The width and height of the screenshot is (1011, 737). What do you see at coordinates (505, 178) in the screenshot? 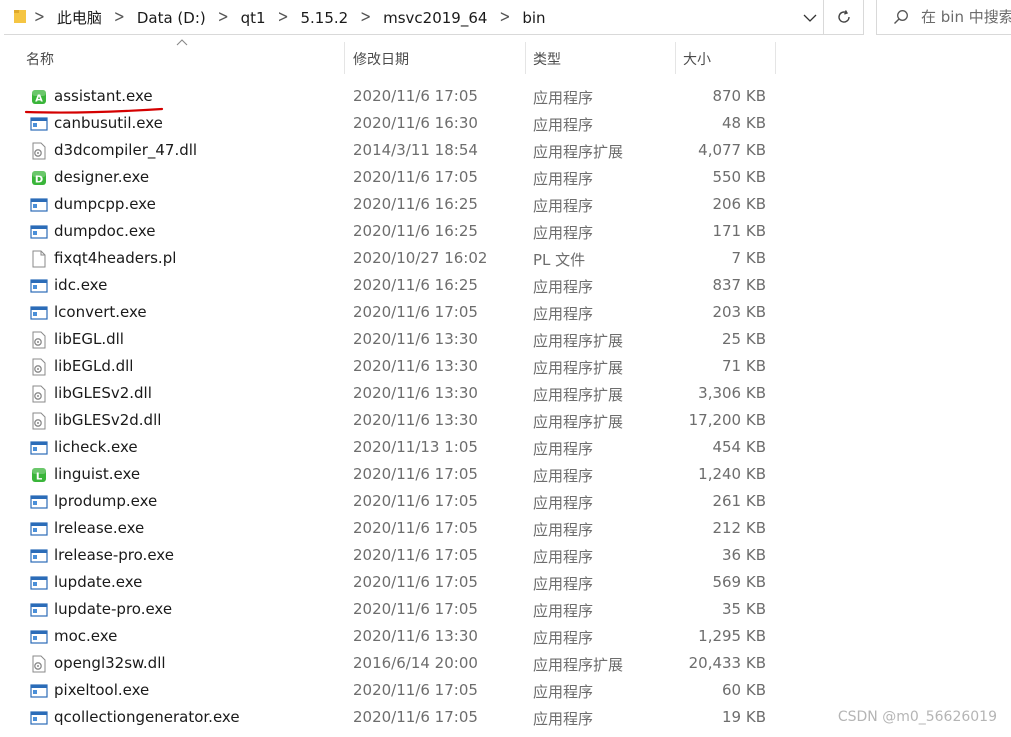
I see `file-row: Ddesigner.exe 2020/11/6 17:05 应用程序 550 KB` at bounding box center [505, 178].